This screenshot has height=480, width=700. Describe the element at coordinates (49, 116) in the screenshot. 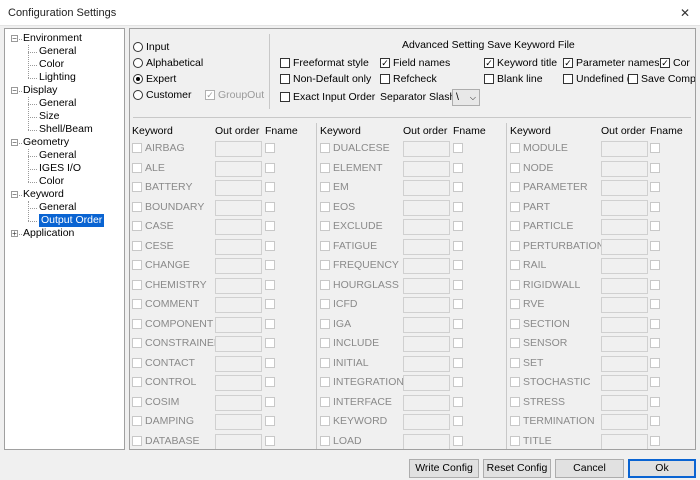

I see `tree-item-size: Size` at that location.